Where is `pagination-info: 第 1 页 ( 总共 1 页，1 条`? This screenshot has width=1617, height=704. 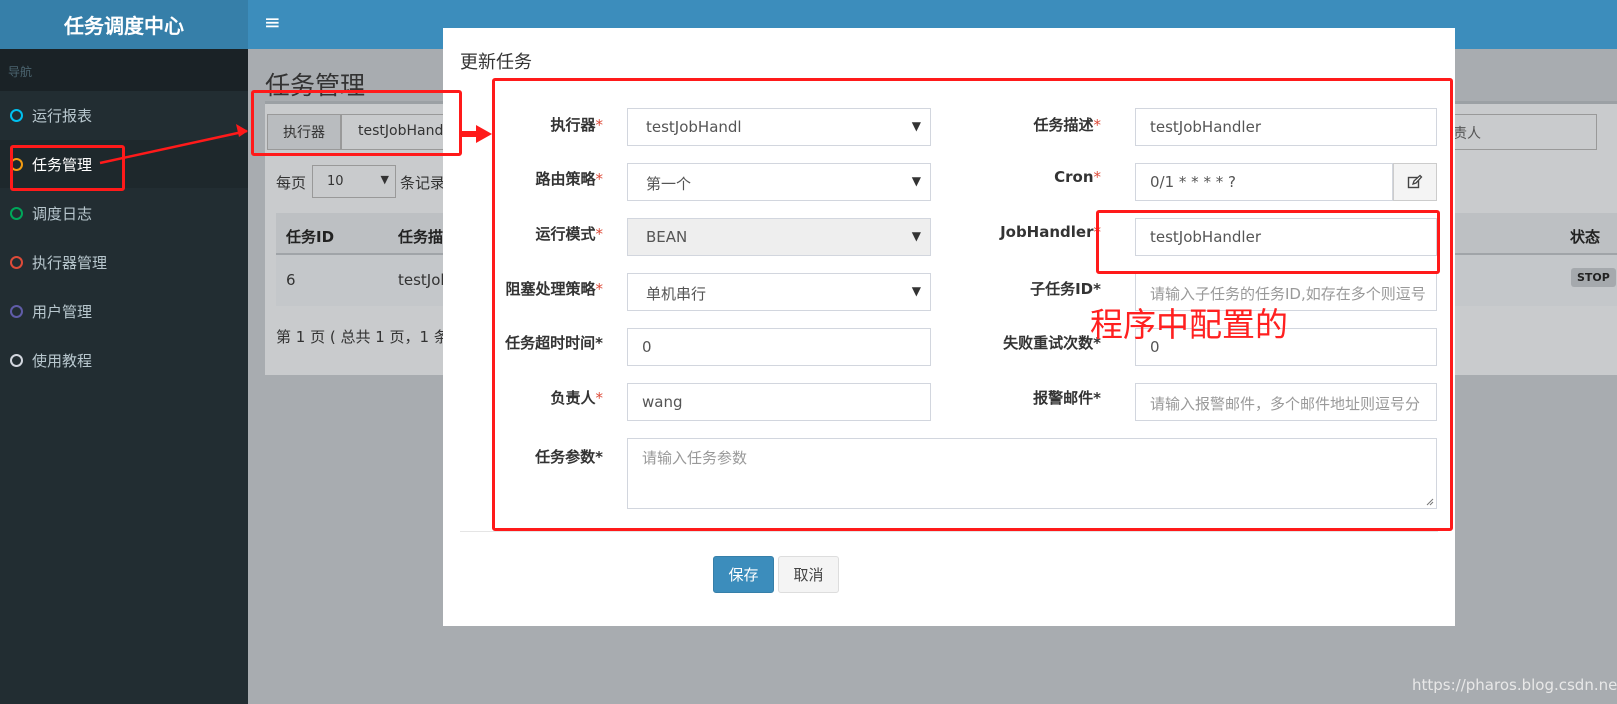
pagination-info: 第 1 页 ( 总共 1 页，1 条 is located at coordinates (362, 337).